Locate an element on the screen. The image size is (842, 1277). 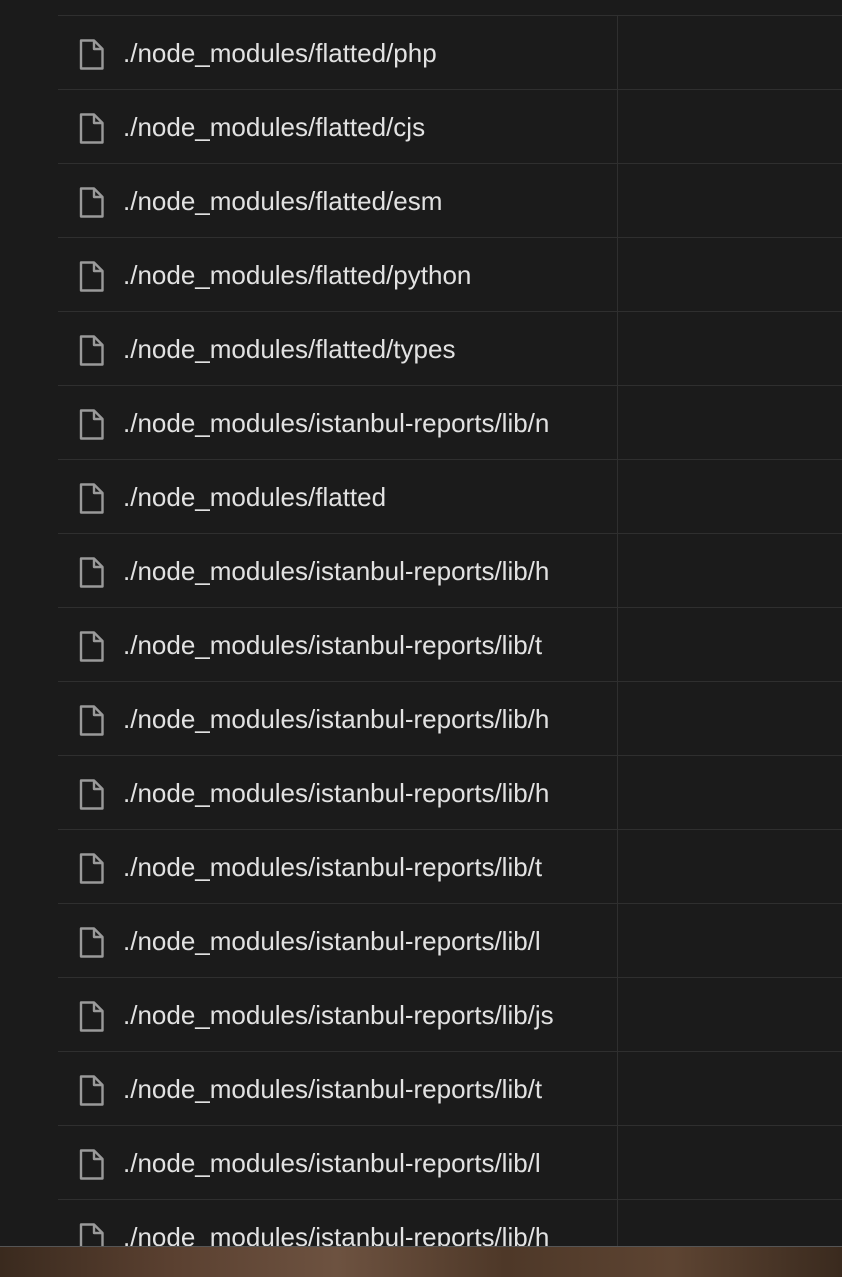
file-row: ./node_modules/flatted is located at coordinates (450, 496).